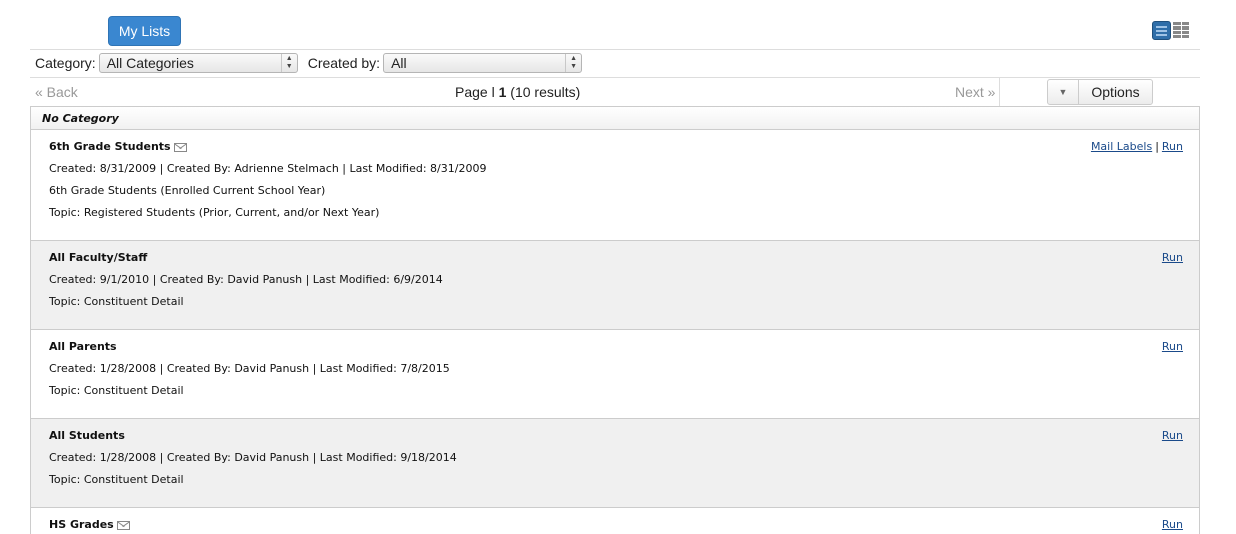  Describe the element at coordinates (1161, 30) in the screenshot. I see `list-view-icon` at that location.